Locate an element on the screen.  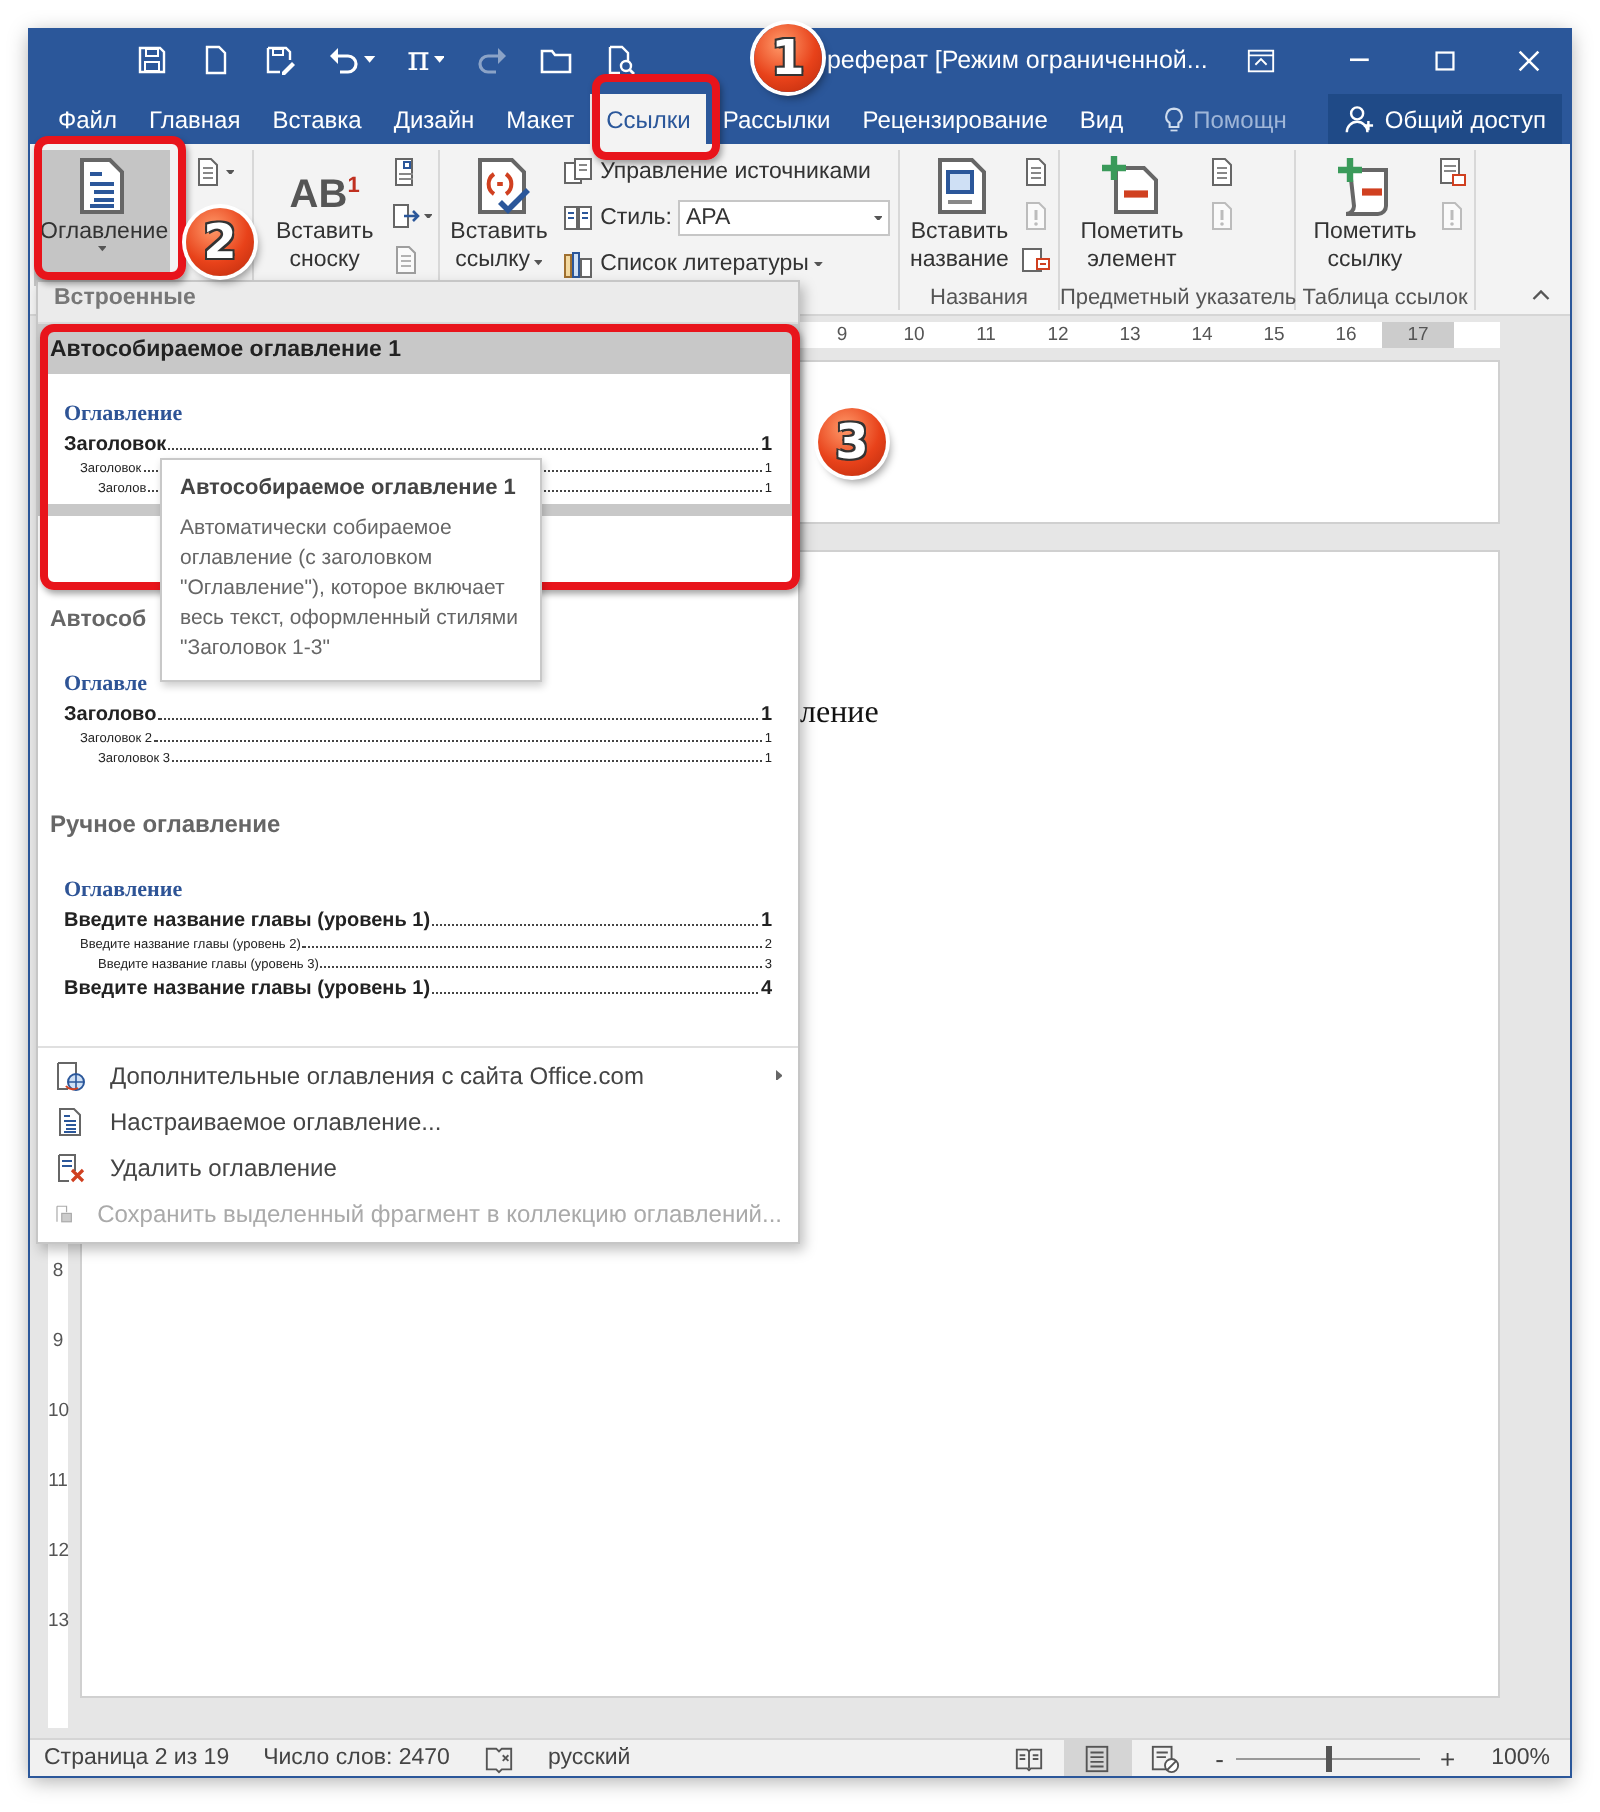
ruler-number: 15 is located at coordinates (1274, 335).